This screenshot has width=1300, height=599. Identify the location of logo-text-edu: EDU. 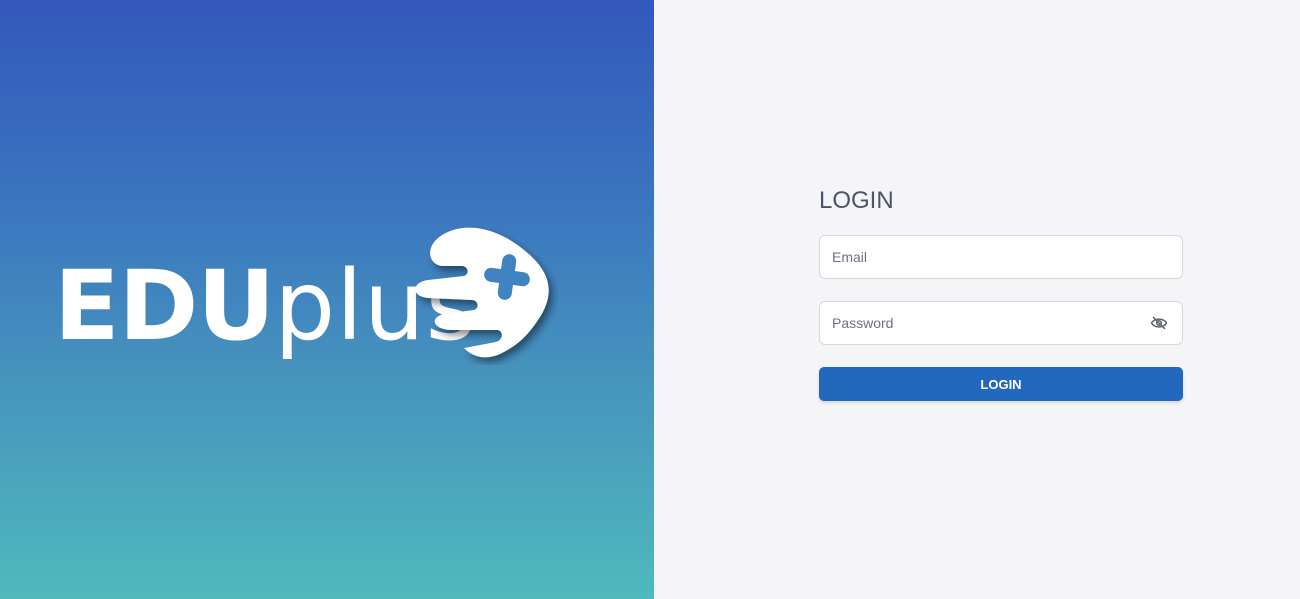
(164, 306).